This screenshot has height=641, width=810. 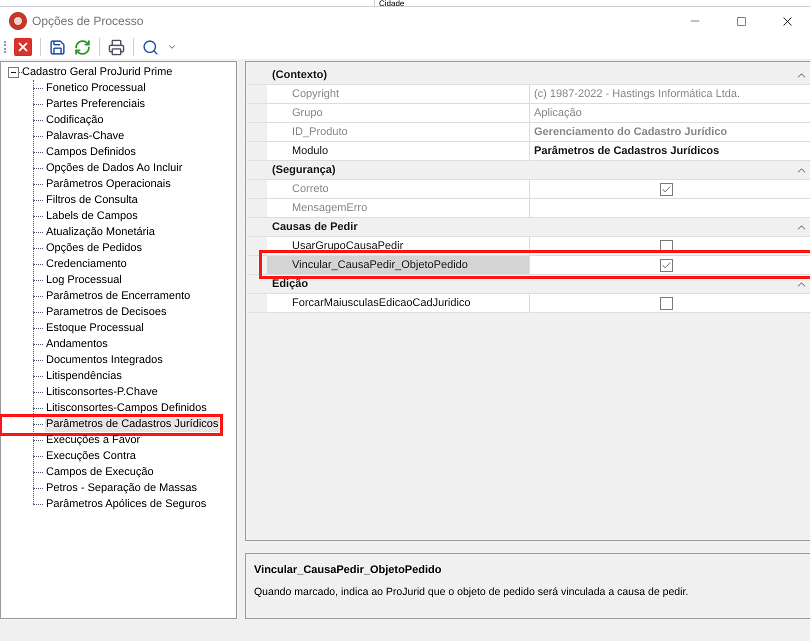 I want to click on tree-item: Andamentos, so click(x=77, y=344).